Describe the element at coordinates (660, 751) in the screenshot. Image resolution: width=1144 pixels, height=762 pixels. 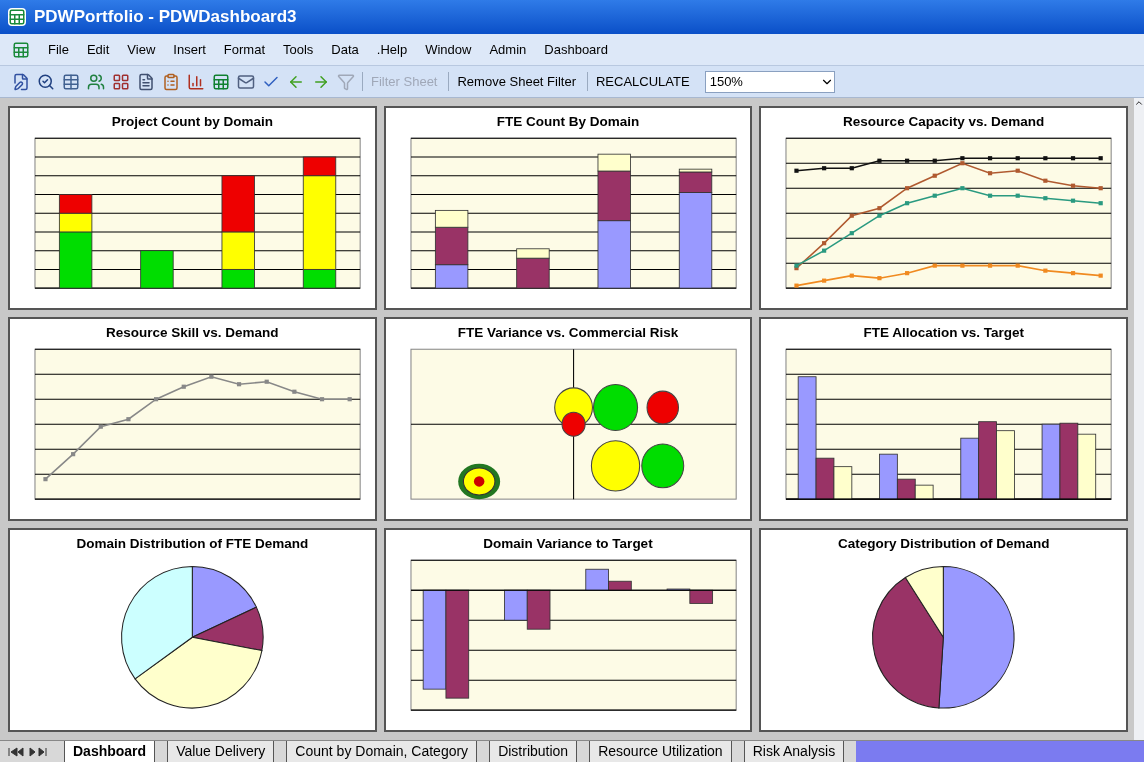
I see `sheet-tab: Resource Utilization` at that location.